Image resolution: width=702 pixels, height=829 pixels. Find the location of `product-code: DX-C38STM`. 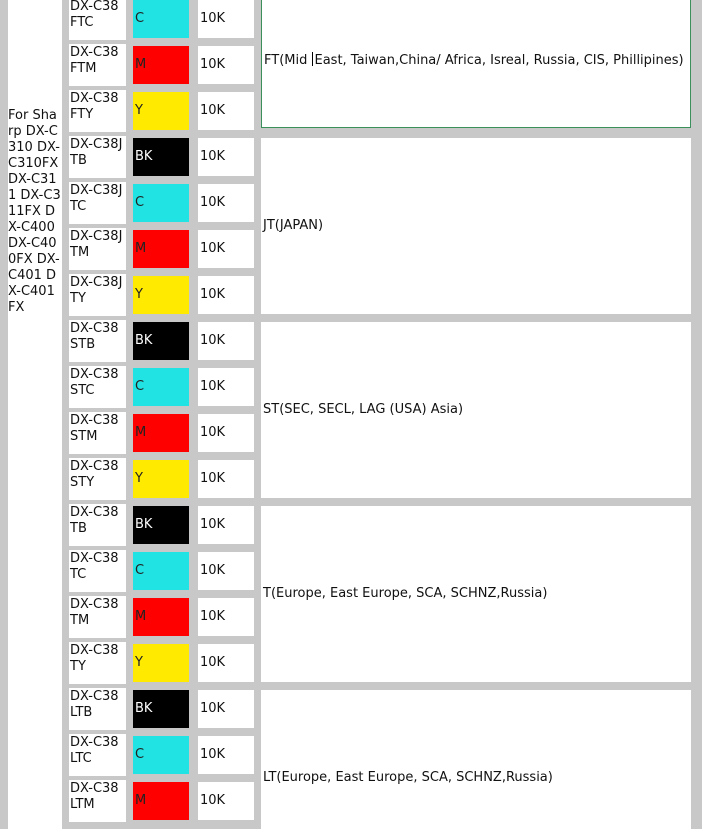

product-code: DX-C38STM is located at coordinates (94, 428).